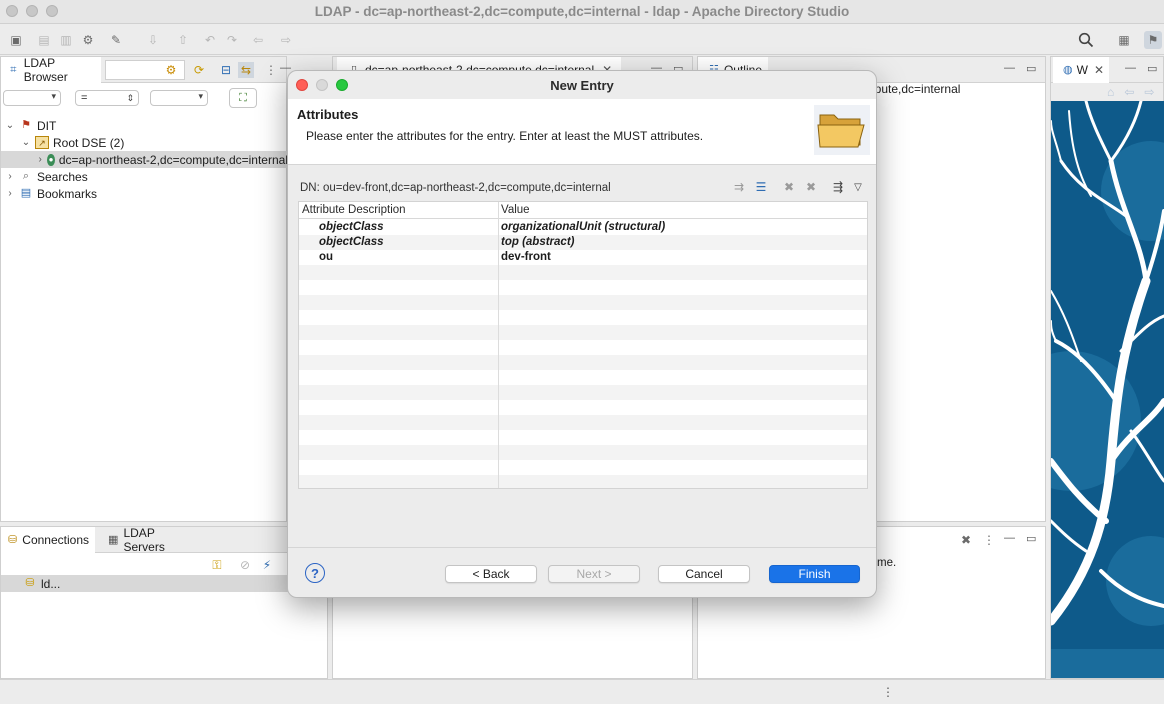 This screenshot has width=1164, height=704. What do you see at coordinates (1081, 70) in the screenshot?
I see `tab-welcome: ◍ W ✕` at bounding box center [1081, 70].